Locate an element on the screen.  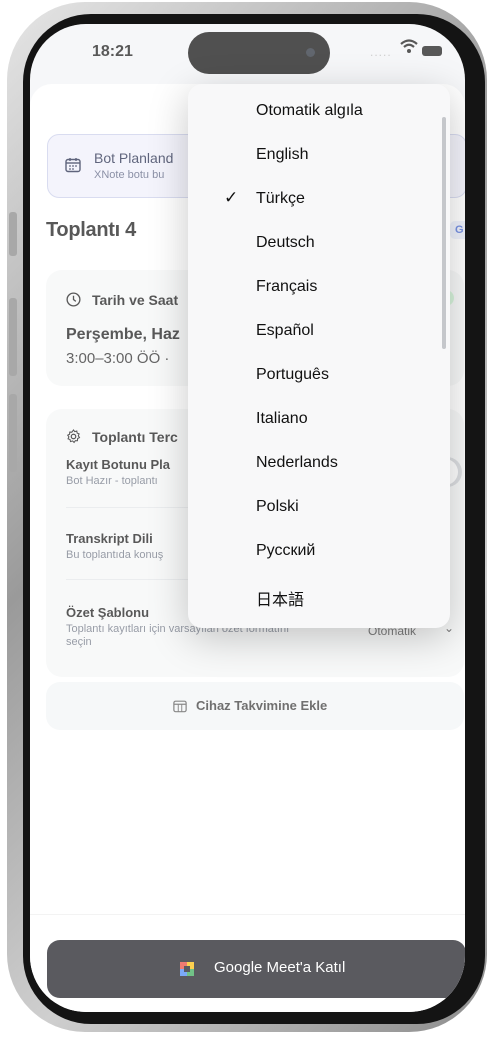
language-option-label: English is located at coordinates (282, 154).